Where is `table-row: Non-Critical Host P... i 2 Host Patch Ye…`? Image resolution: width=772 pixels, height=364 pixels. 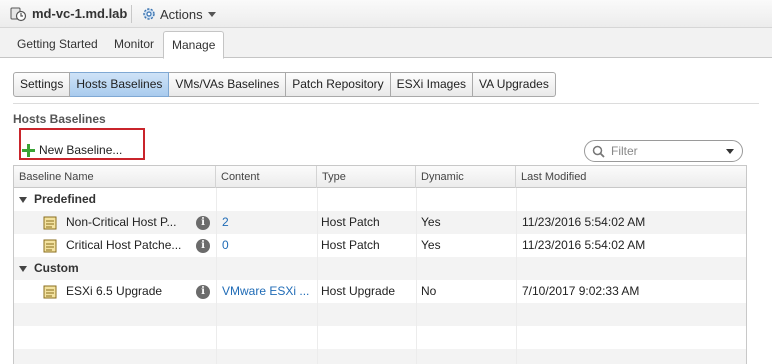 table-row: Non-Critical Host P... i 2 Host Patch Ye… is located at coordinates (380, 222).